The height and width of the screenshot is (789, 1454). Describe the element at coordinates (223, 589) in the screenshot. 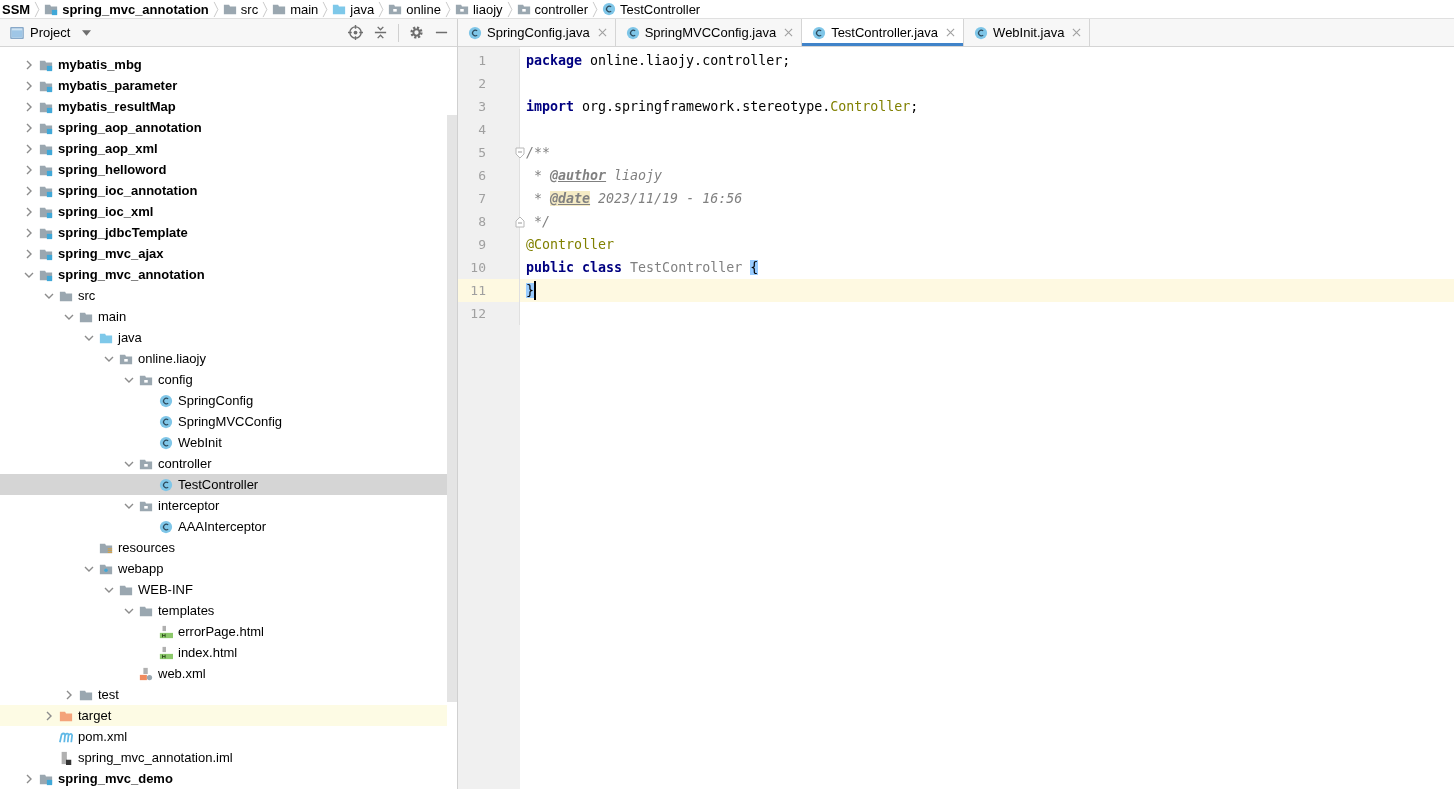

I see `tree-item: WEB-INF` at that location.